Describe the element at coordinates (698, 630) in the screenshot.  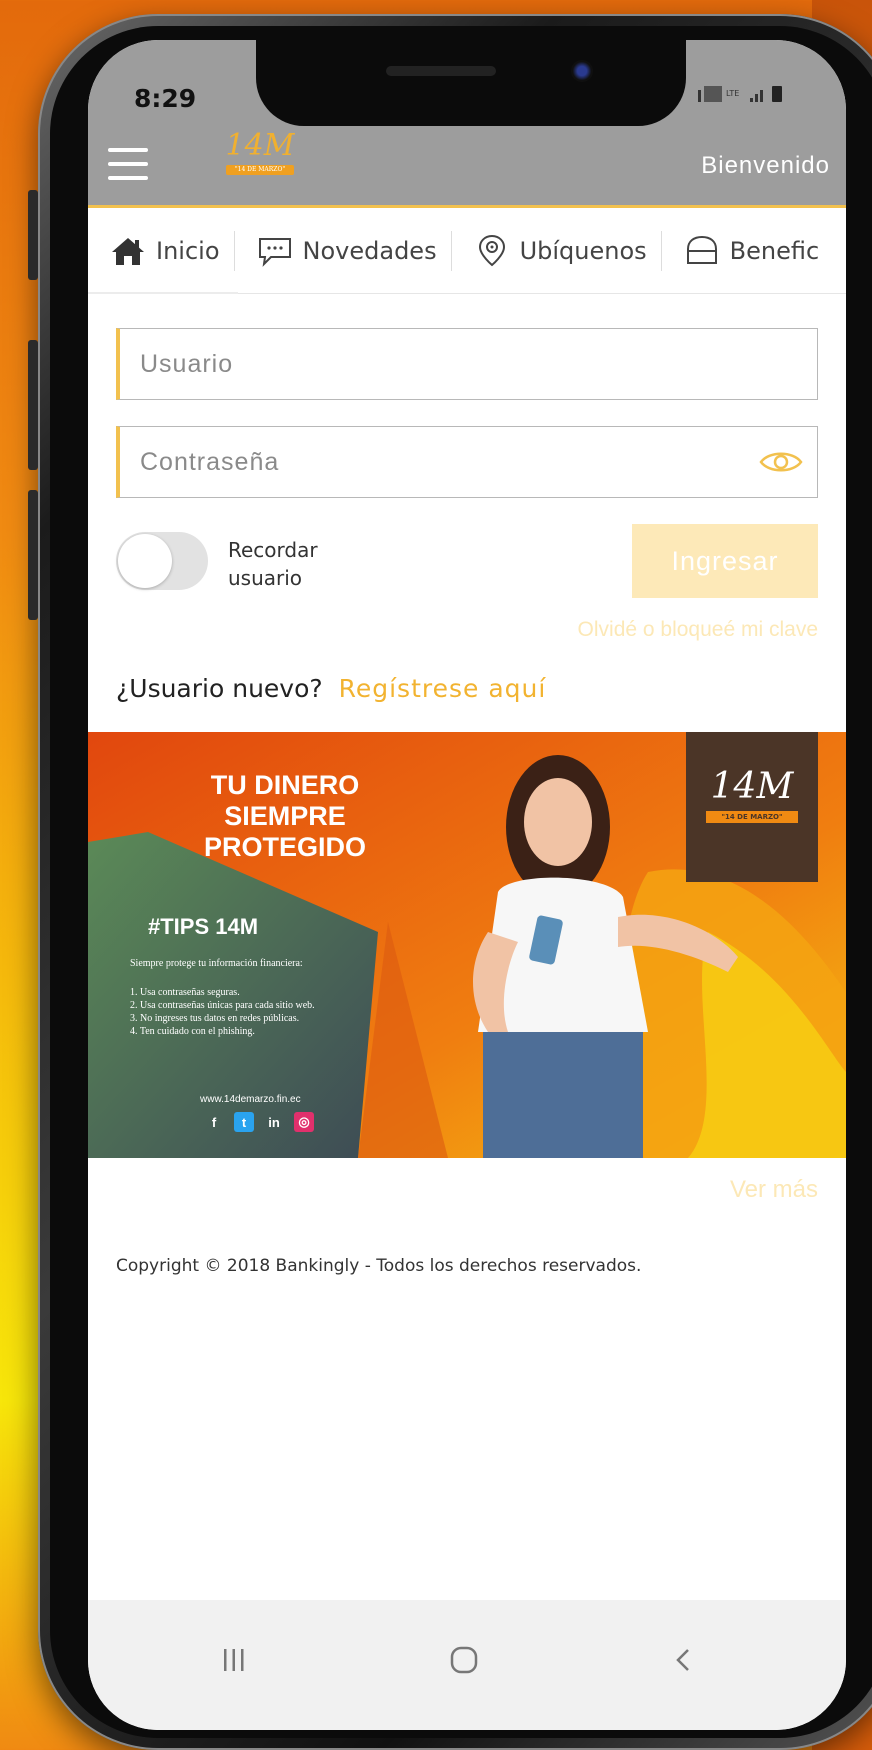
I see `forgot-password-link: Olvidé o bloqueé mi clave` at that location.